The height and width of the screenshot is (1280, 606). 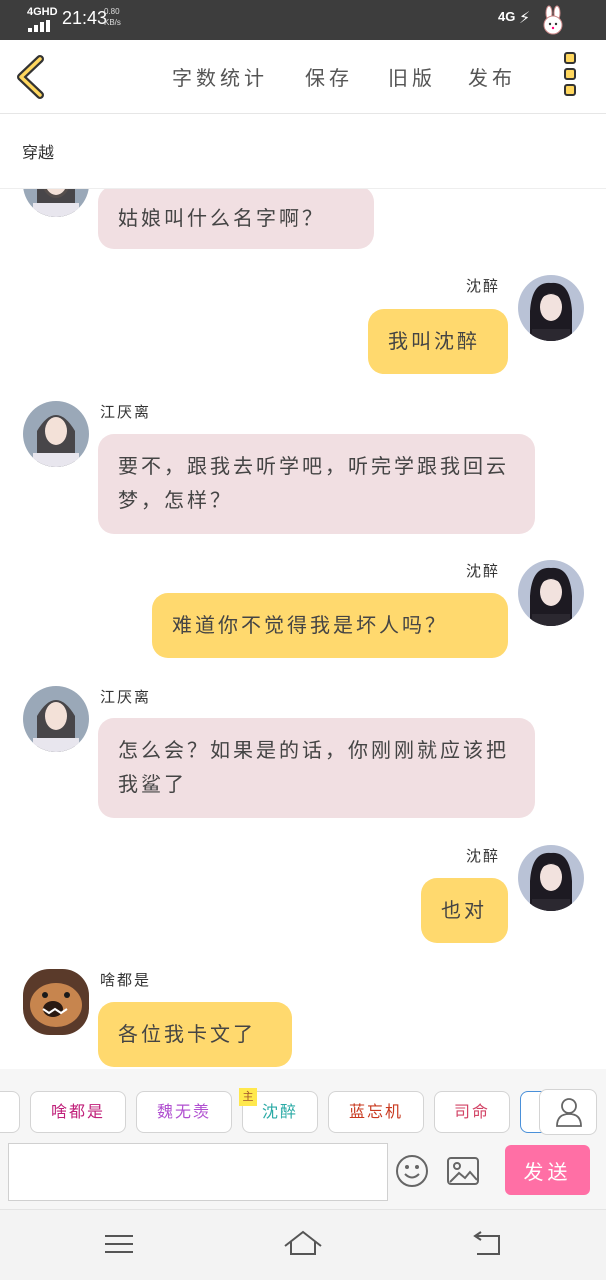 What do you see at coordinates (112, 11) in the screenshot?
I see `network-speed-value: 0.80` at bounding box center [112, 11].